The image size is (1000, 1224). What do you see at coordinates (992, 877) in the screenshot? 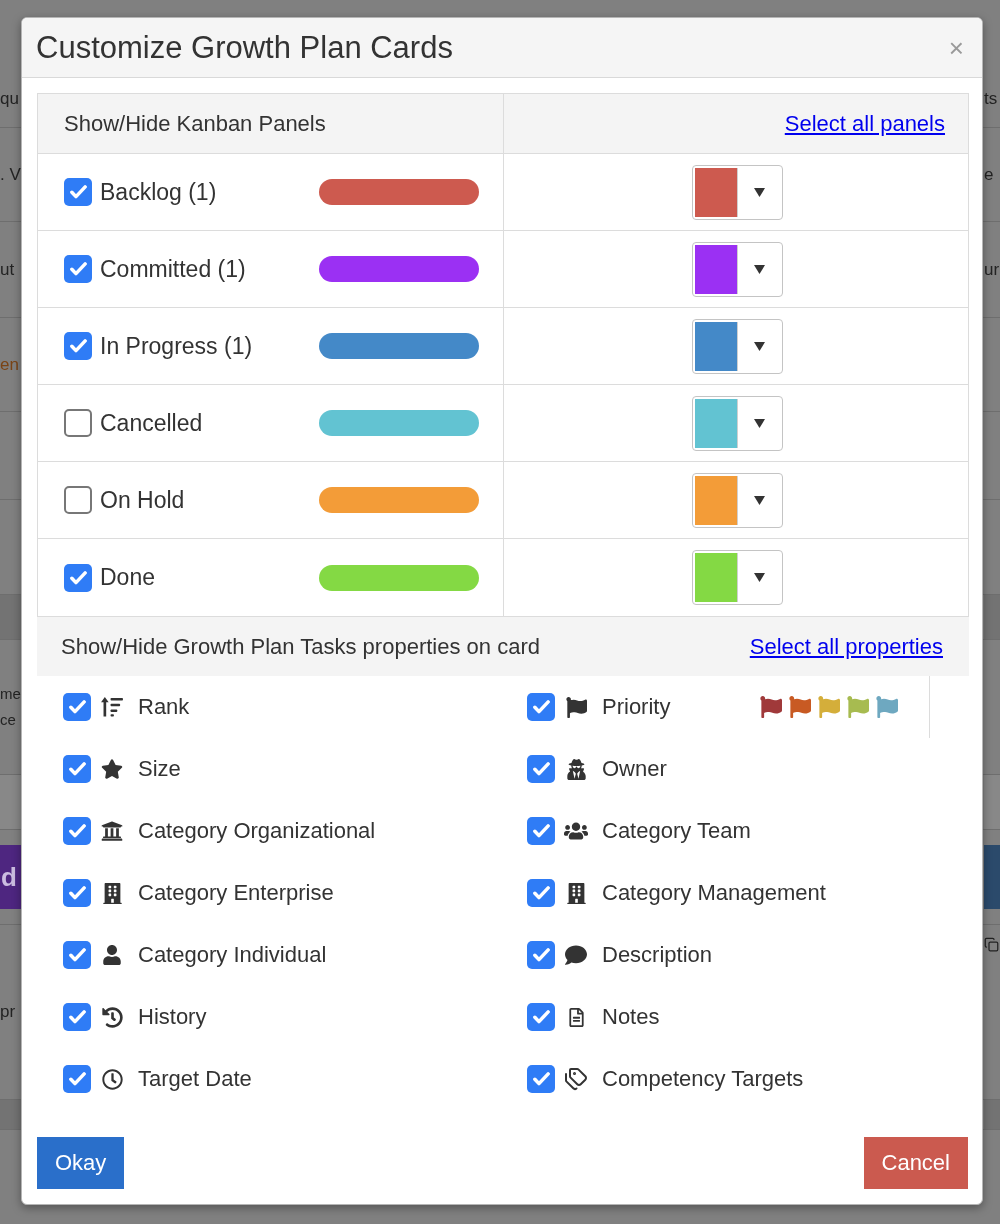
I see `page-banner` at bounding box center [992, 877].